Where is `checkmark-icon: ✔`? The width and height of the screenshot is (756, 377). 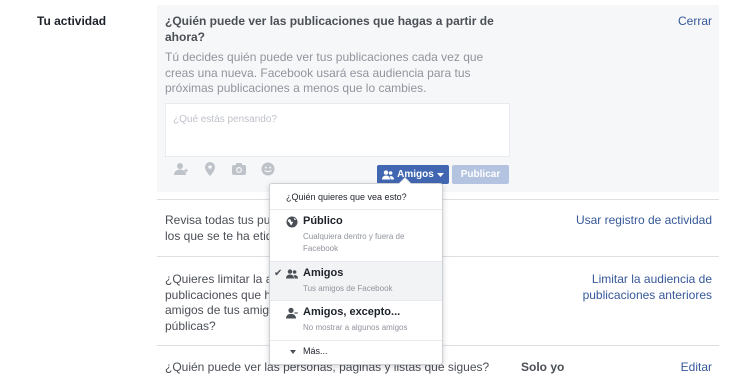 checkmark-icon: ✔ is located at coordinates (278, 273).